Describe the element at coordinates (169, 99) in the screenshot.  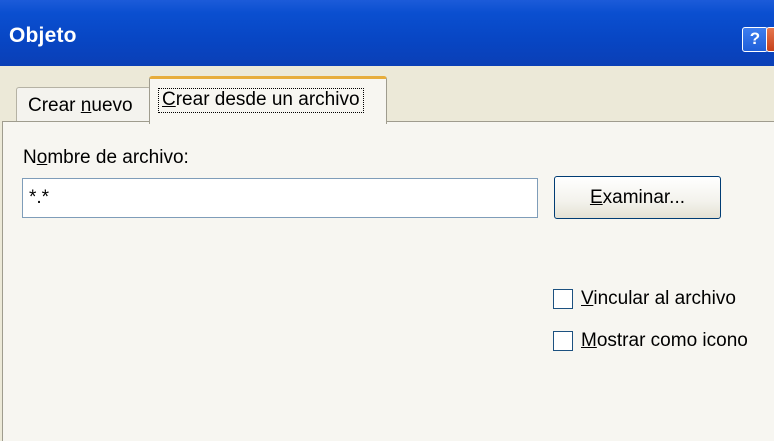
I see `tab-create-from-file-mnemonic: C` at that location.